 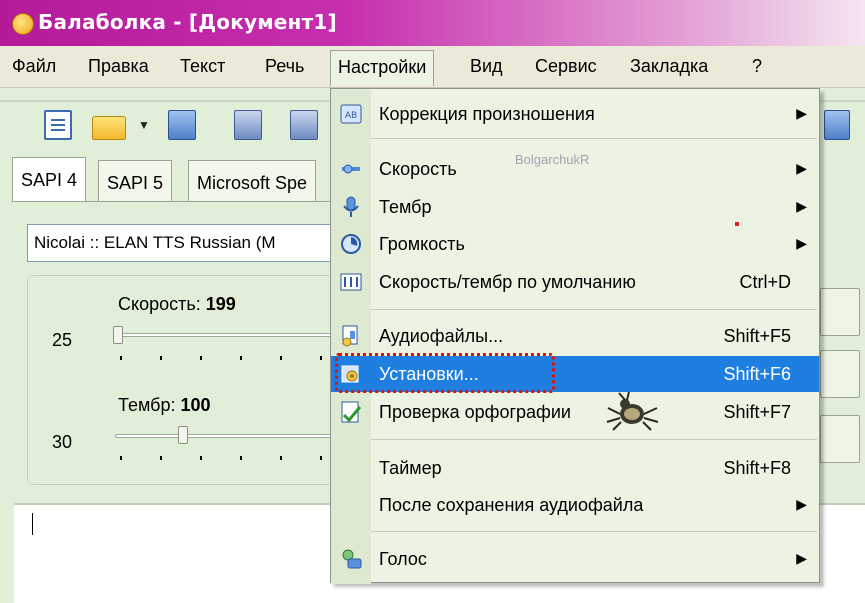 What do you see at coordinates (382, 68) in the screenshot?
I see `menu-settings: Настройки` at bounding box center [382, 68].